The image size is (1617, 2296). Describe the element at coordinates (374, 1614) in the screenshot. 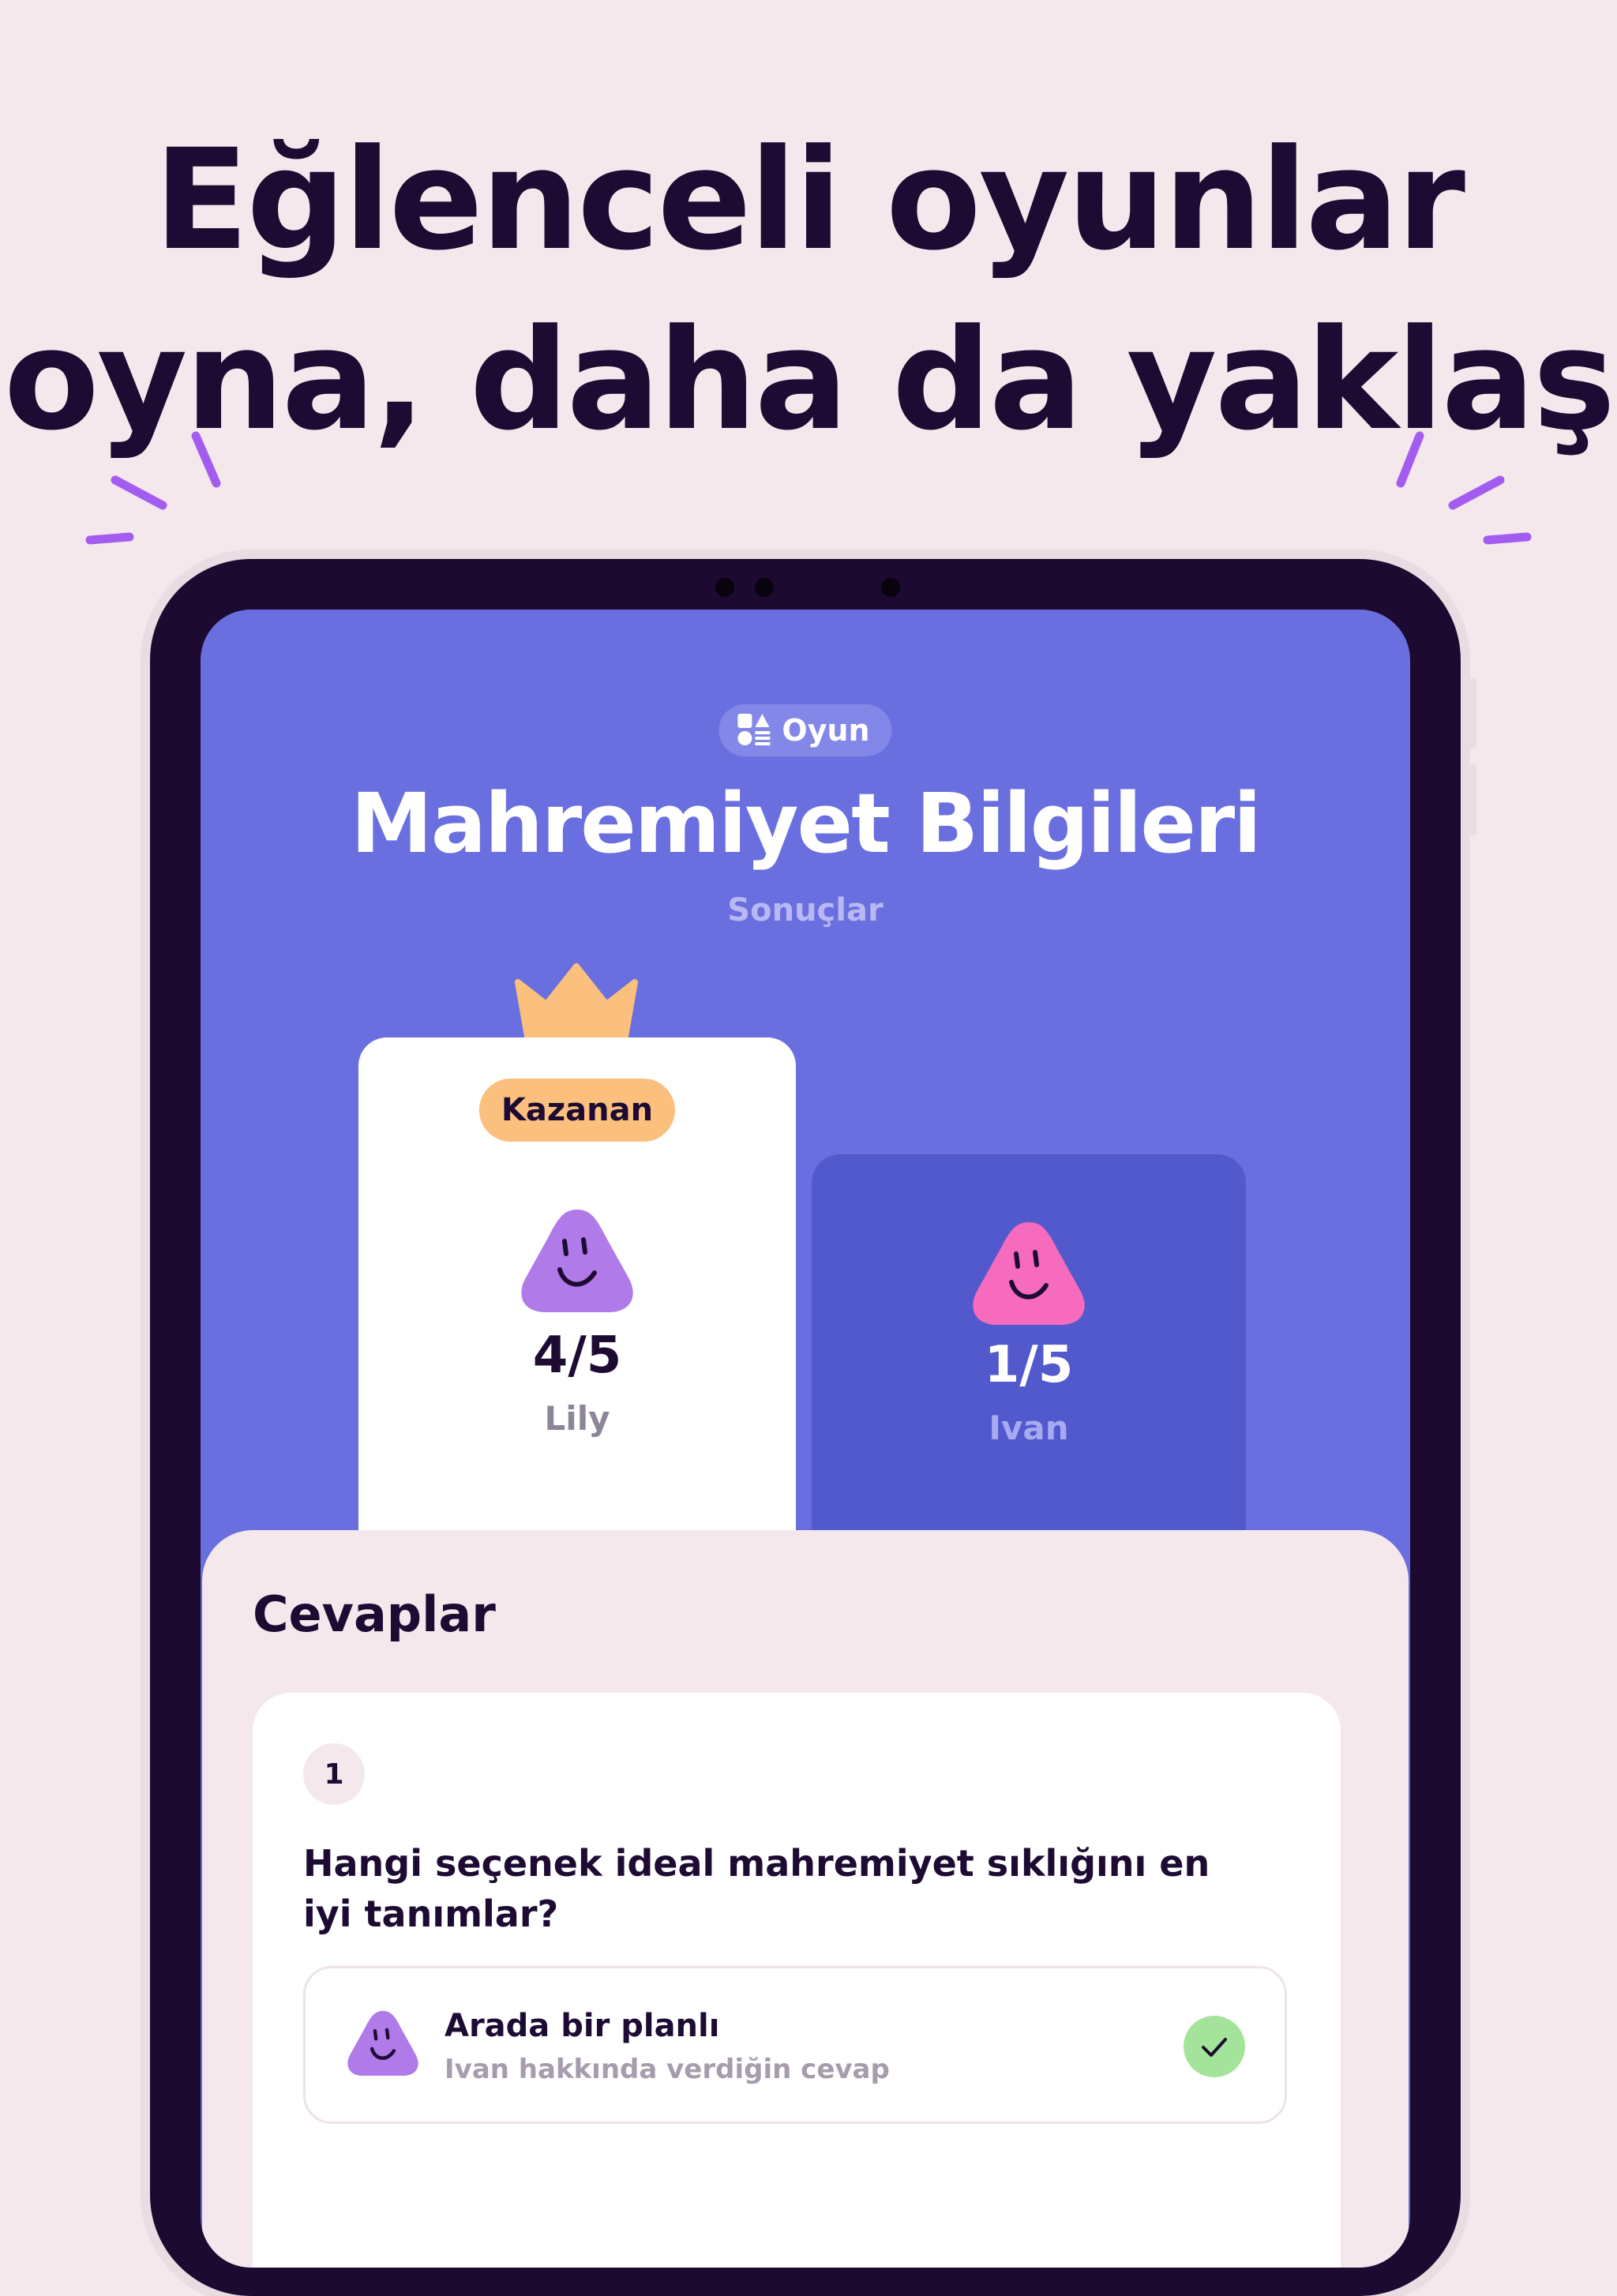

I see `answers-title: Cevaplar` at that location.